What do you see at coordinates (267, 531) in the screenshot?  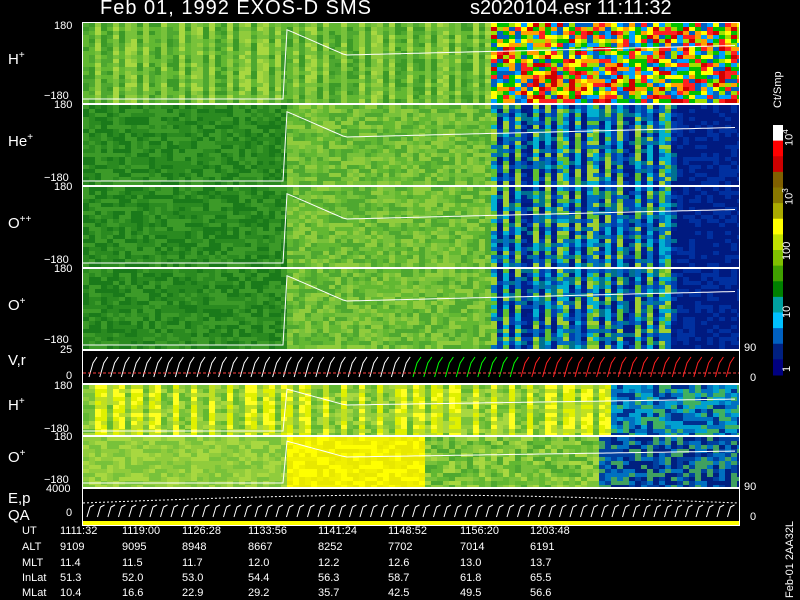 I see `table-cell: 1133:56` at bounding box center [267, 531].